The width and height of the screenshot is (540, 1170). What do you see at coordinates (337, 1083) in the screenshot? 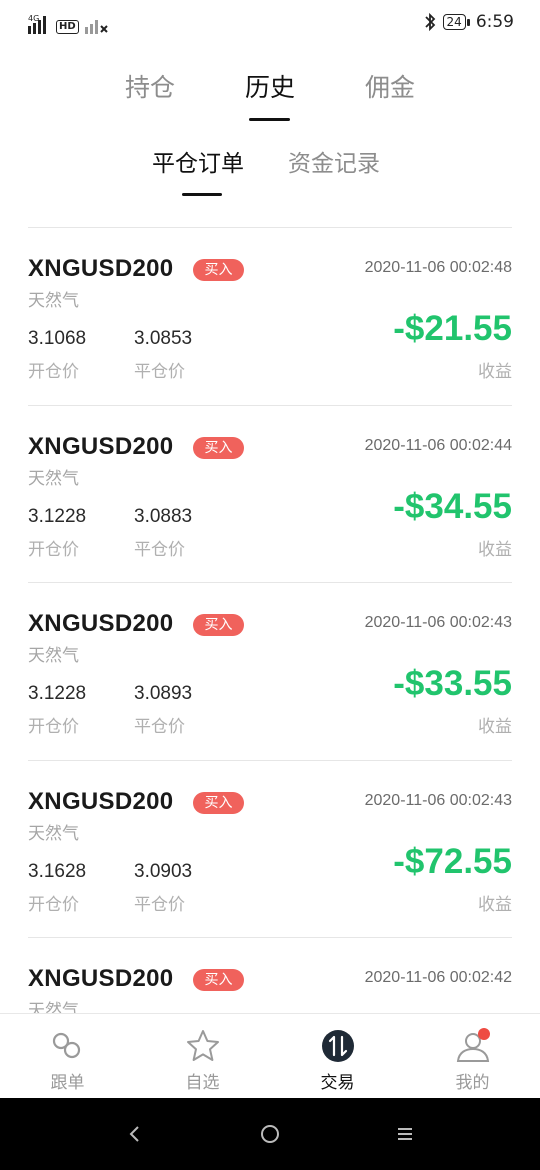
I see `nav-label: 交易` at bounding box center [337, 1083].